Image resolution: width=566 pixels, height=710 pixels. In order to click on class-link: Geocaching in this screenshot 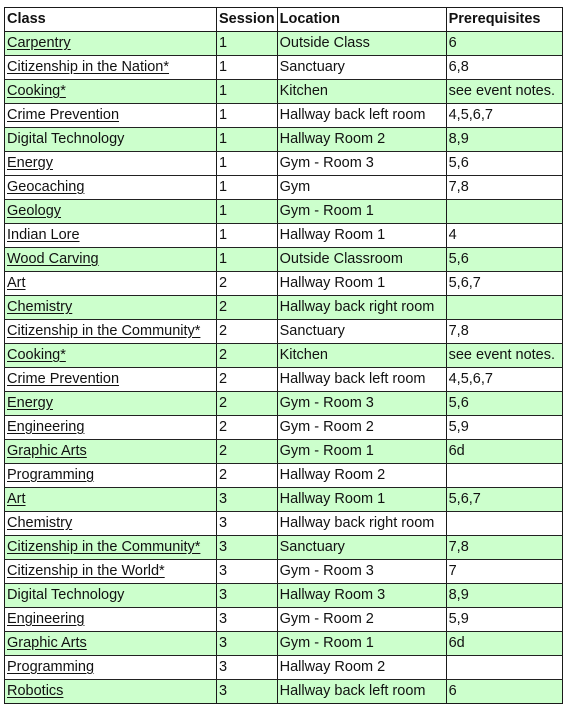, I will do `click(45, 187)`.